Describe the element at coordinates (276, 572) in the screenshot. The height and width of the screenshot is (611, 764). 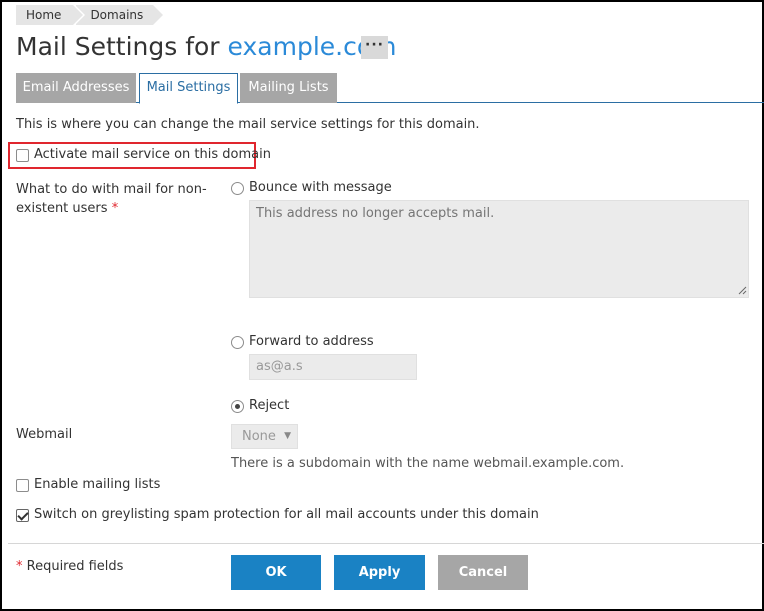
I see `ok-button: OK` at that location.